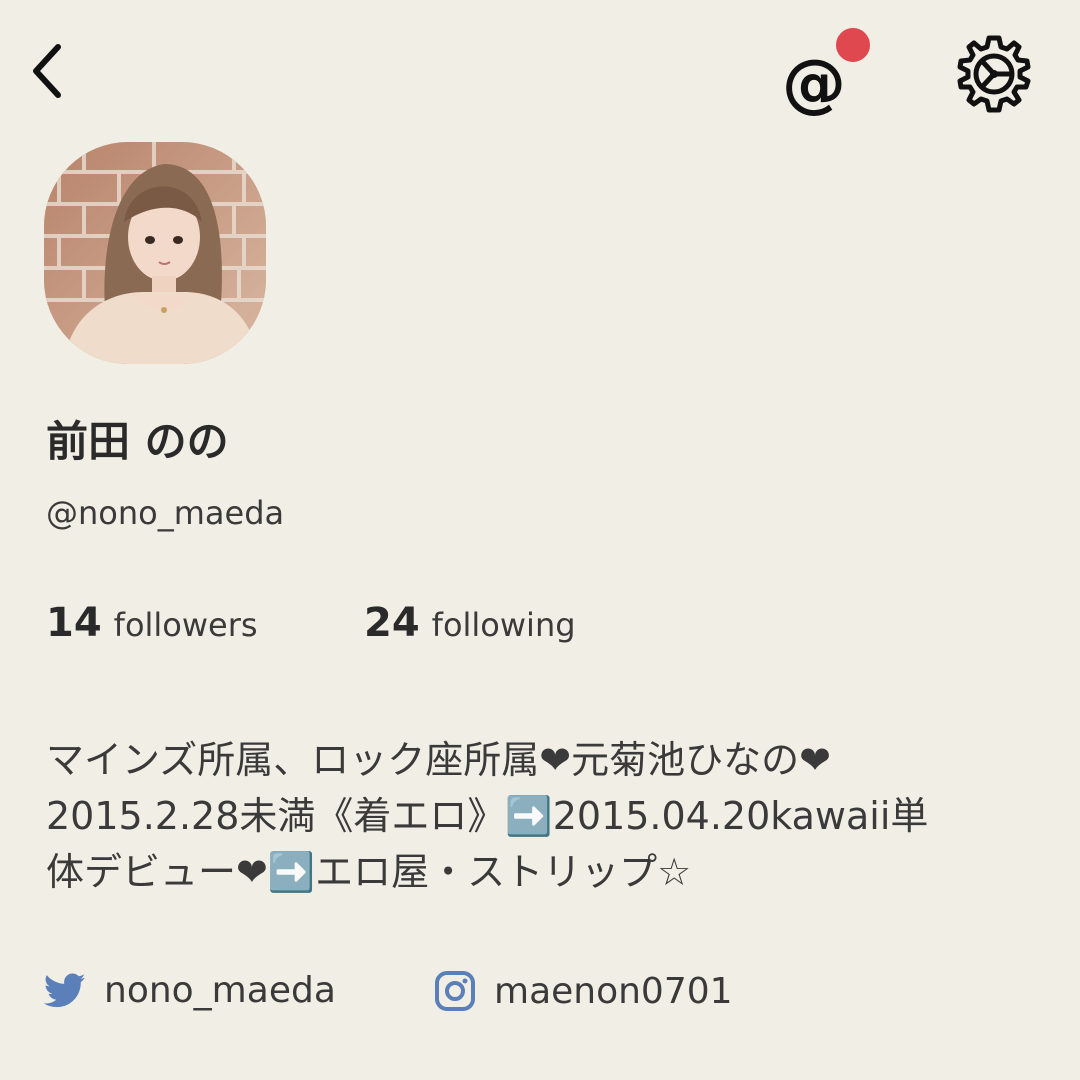  Describe the element at coordinates (503, 625) in the screenshot. I see `following-label: following` at that location.